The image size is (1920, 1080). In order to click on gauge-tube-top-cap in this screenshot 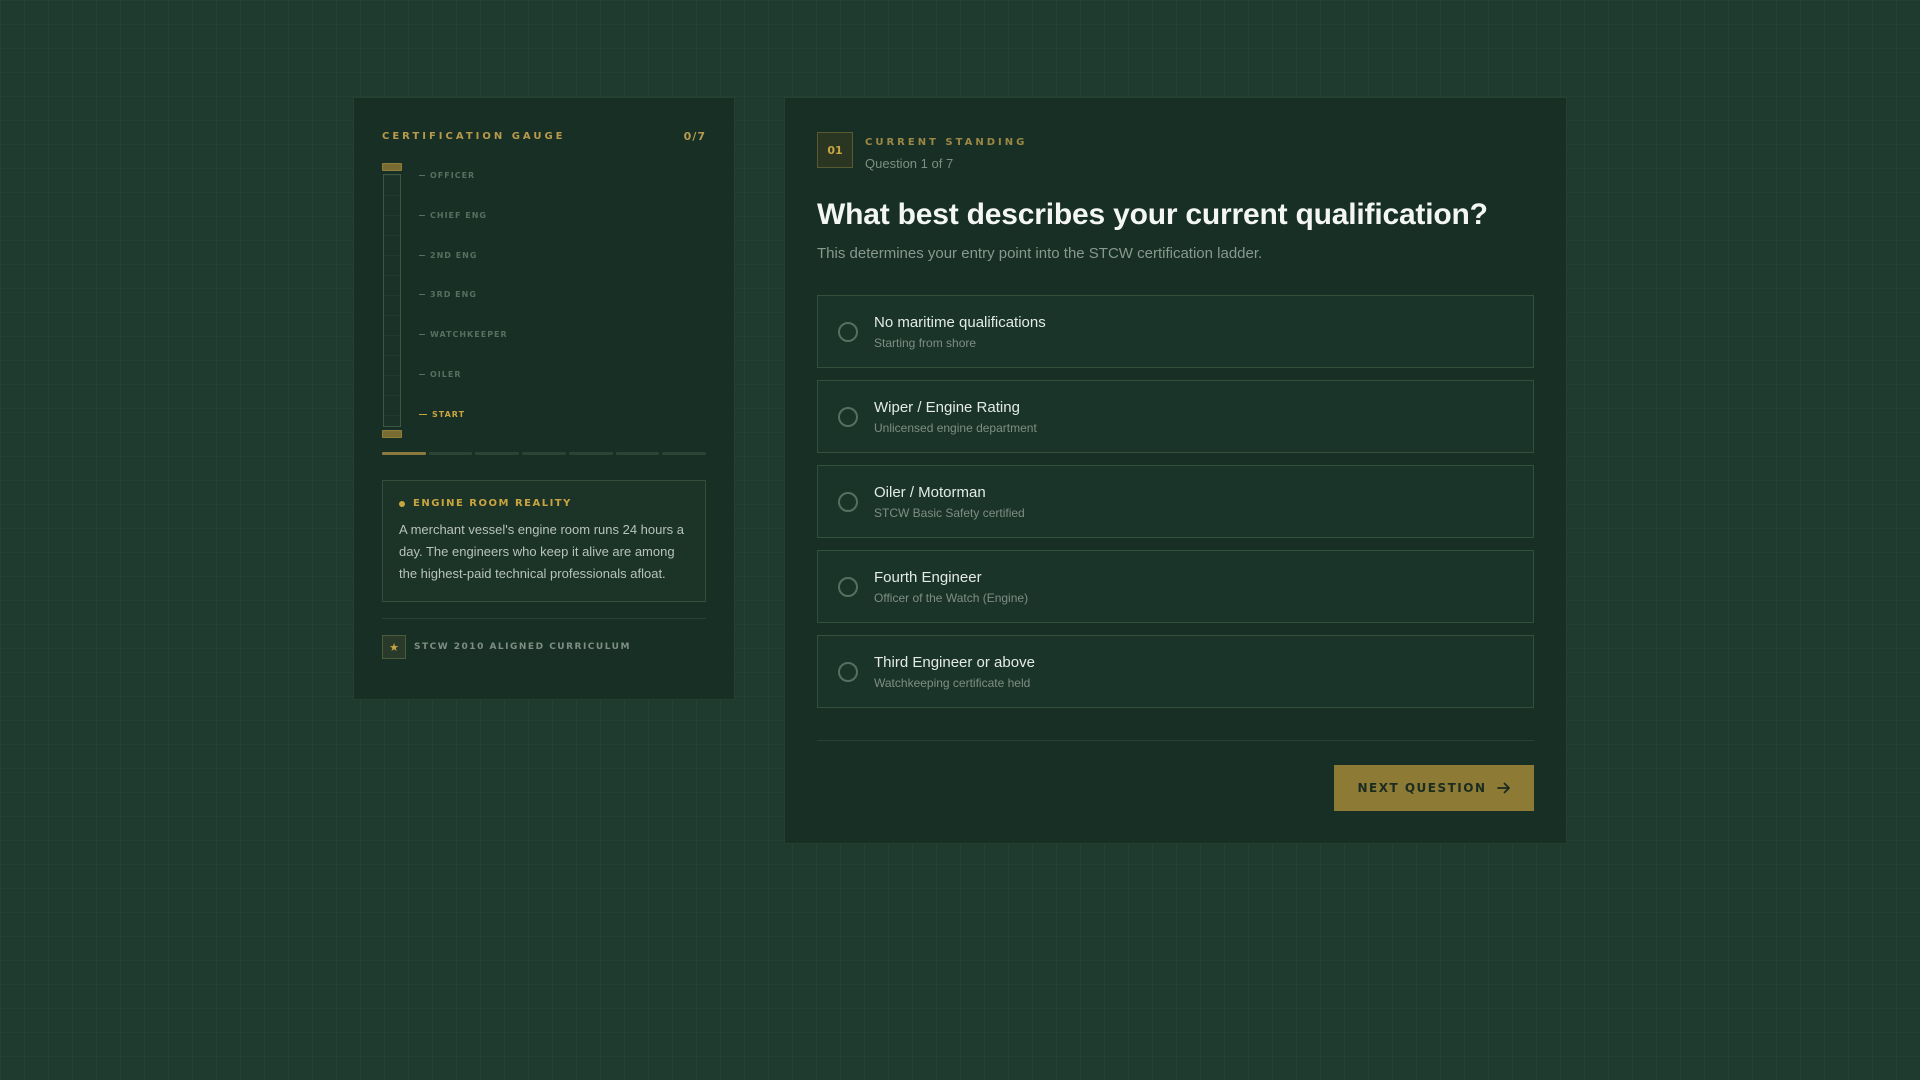, I will do `click(392, 167)`.